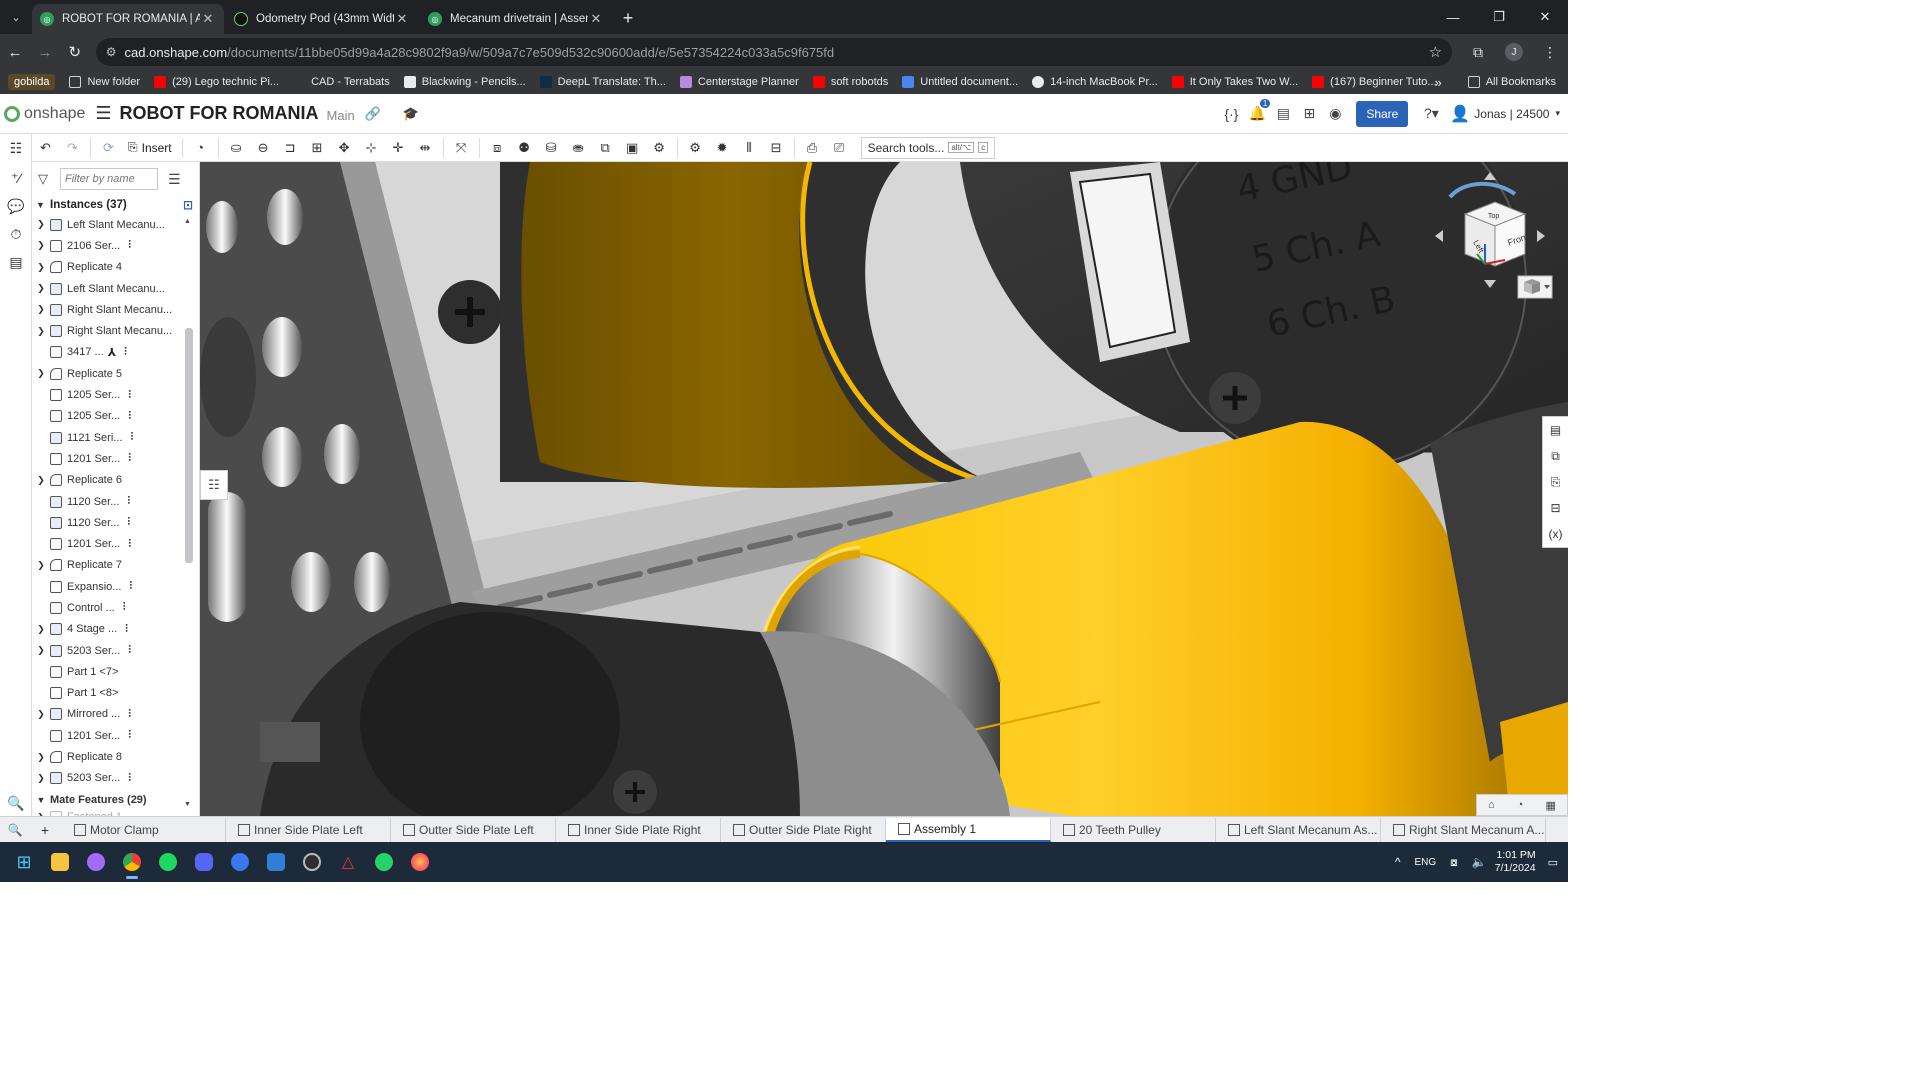 This screenshot has height=1080, width=1920. What do you see at coordinates (263, 148) in the screenshot?
I see `revolute-mate-icon: ⊖` at bounding box center [263, 148].